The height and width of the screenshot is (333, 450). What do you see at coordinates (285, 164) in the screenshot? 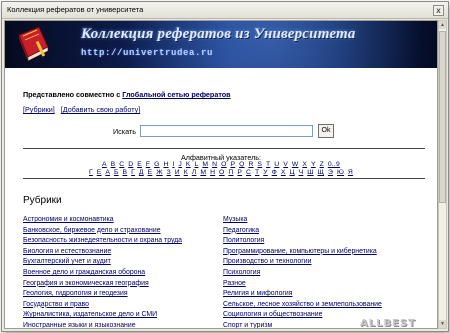
I see `alphabet-letter-link: V` at bounding box center [285, 164].